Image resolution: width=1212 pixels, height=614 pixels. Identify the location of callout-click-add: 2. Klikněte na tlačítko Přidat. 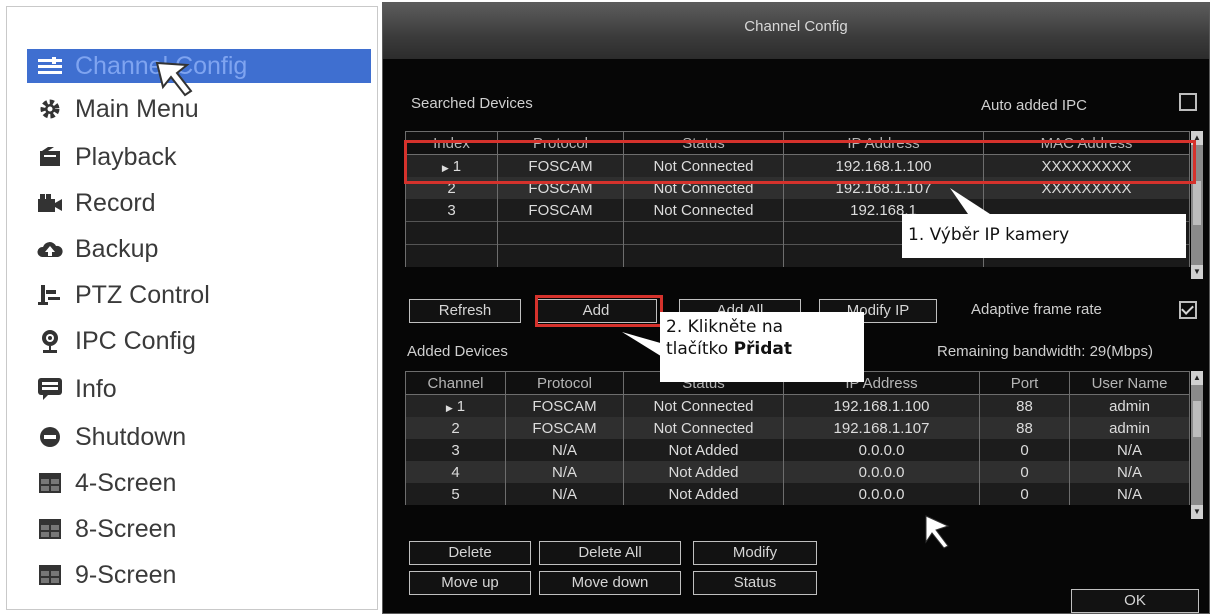
(762, 347).